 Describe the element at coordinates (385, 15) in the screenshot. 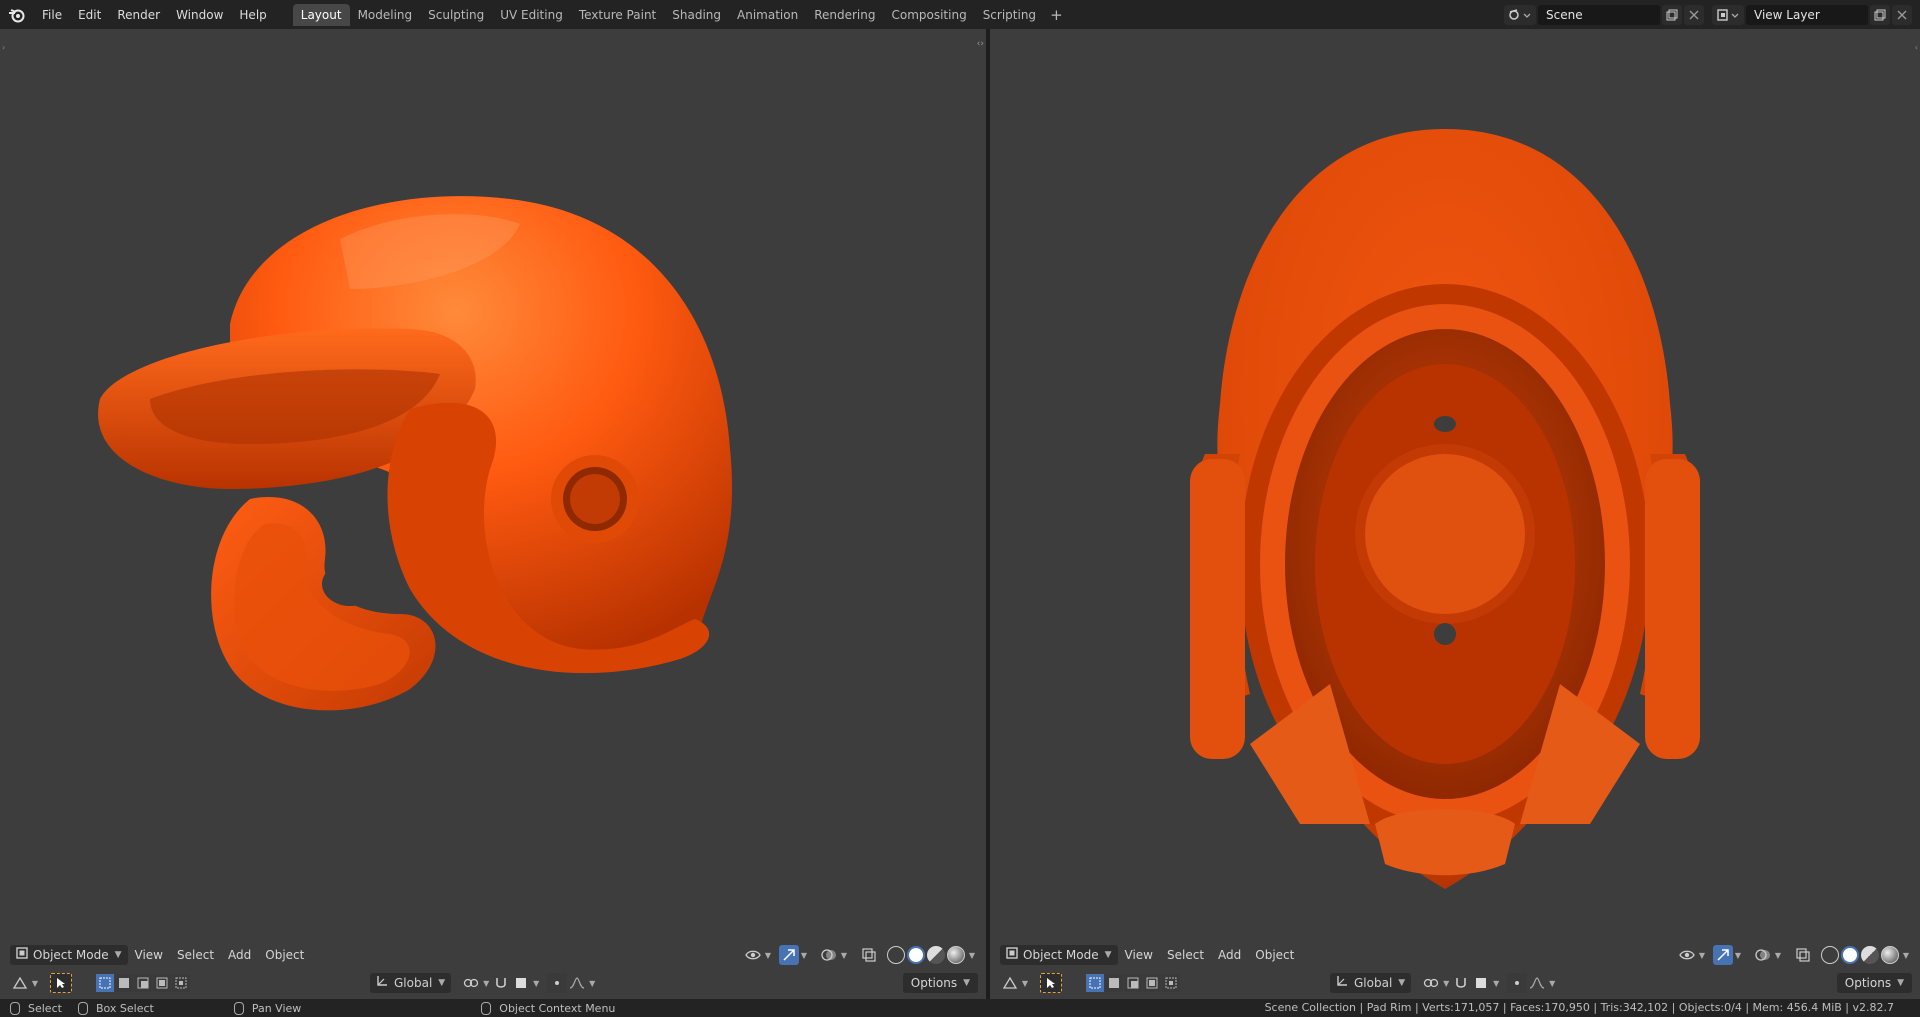

I see `tab-modeling: Modeling` at that location.